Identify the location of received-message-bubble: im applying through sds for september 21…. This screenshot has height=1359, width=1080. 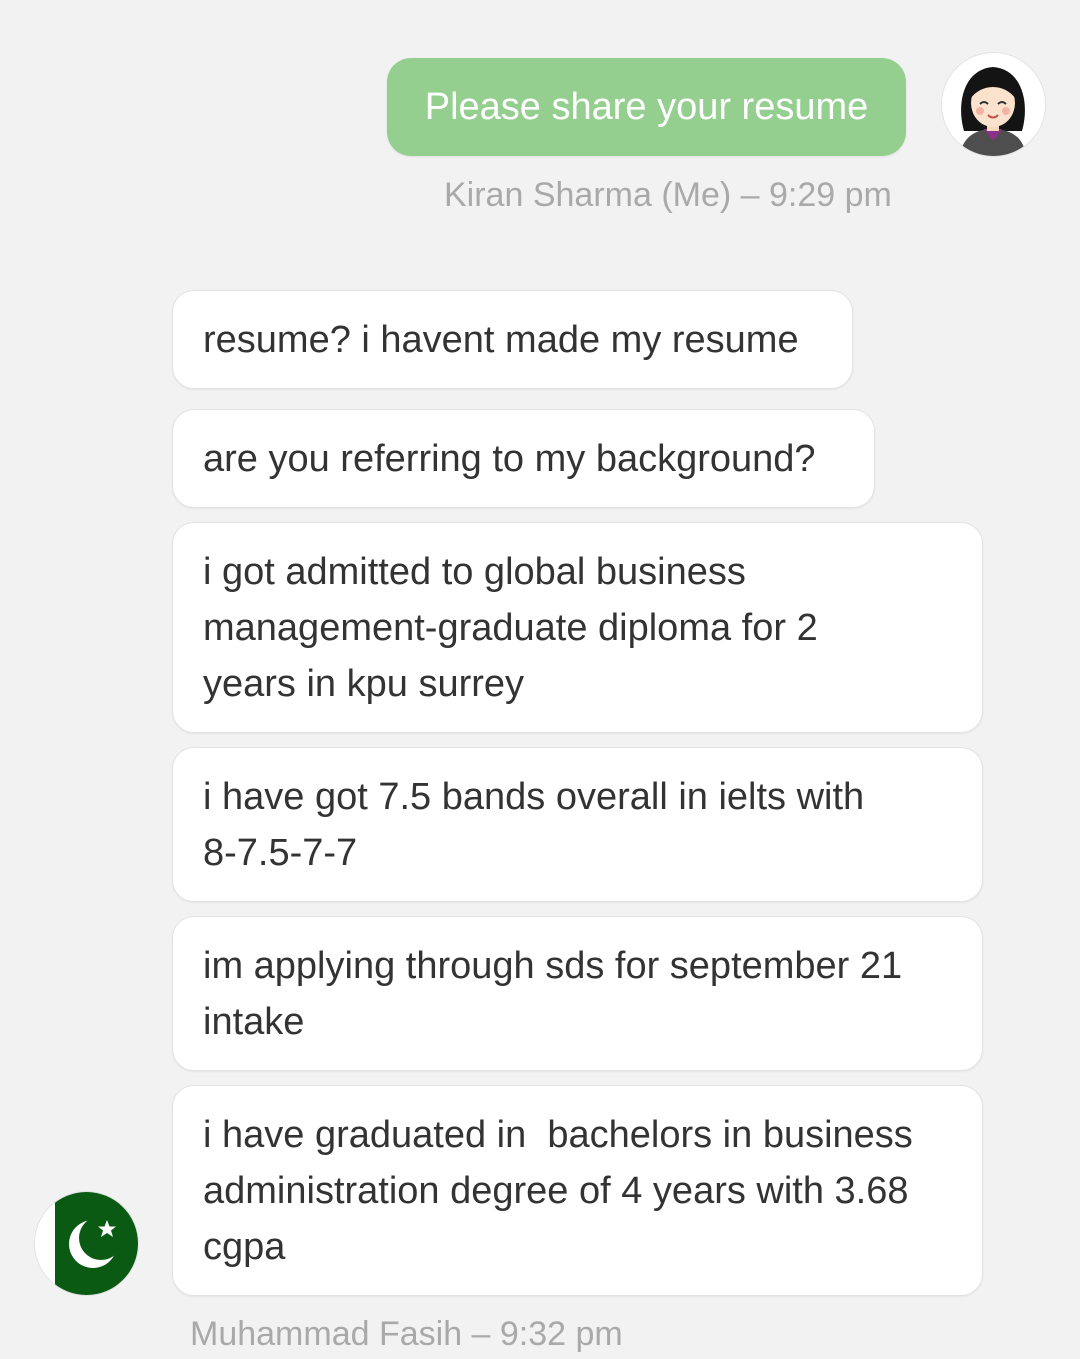
(577, 993).